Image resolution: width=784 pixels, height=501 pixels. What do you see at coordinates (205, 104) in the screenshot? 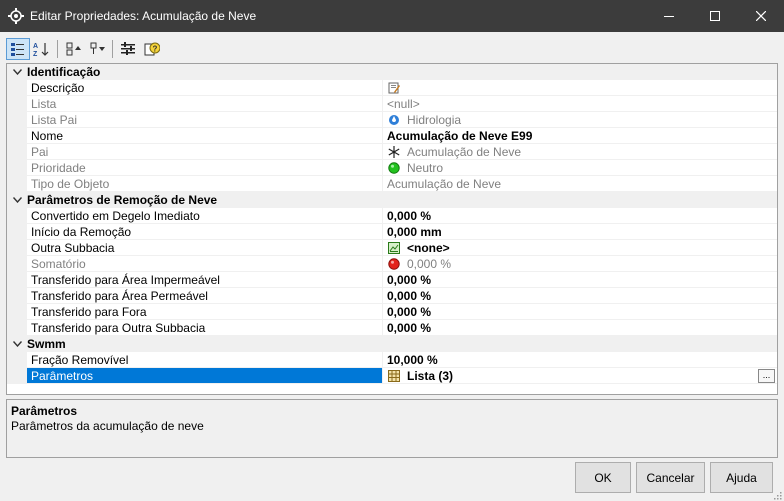
I see `property-name: Lista` at bounding box center [205, 104].